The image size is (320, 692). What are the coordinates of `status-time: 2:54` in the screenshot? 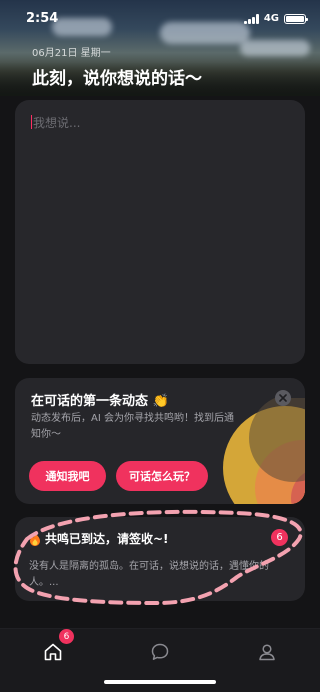 It's located at (42, 18).